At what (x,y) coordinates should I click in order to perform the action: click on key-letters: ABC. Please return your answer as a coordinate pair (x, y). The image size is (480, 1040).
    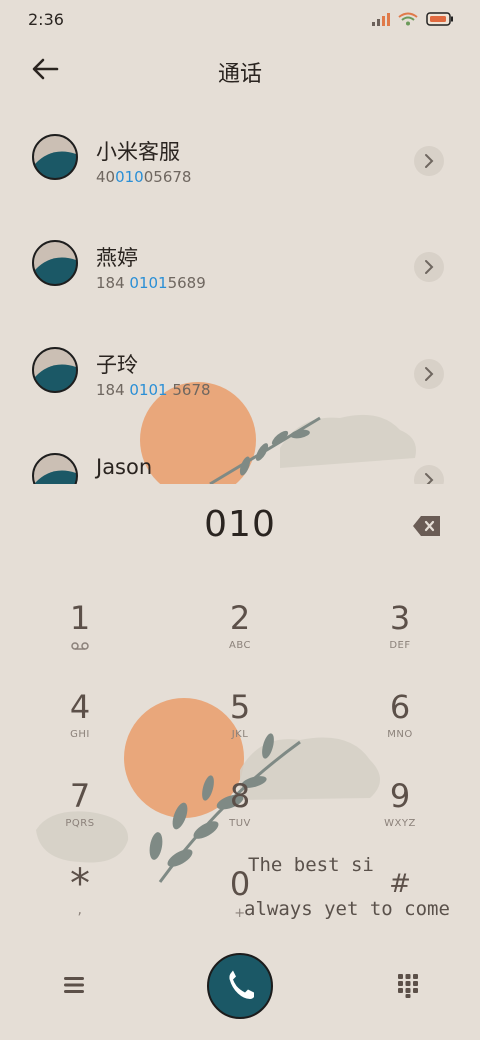
    Looking at the image, I should click on (239, 645).